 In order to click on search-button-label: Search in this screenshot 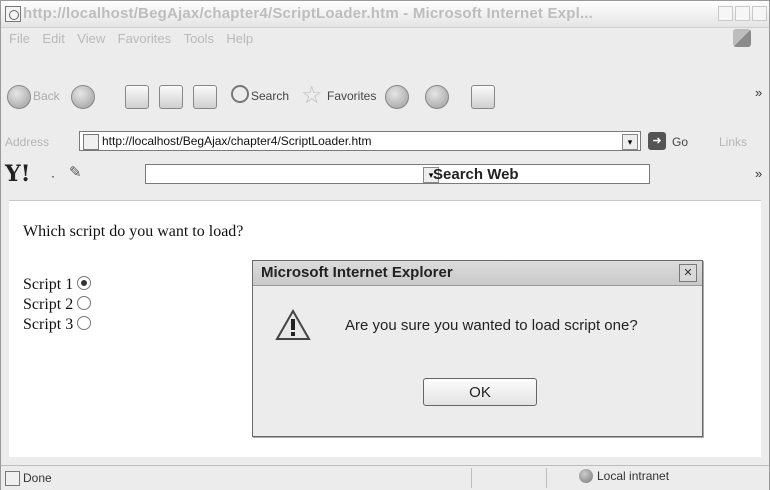, I will do `click(270, 96)`.